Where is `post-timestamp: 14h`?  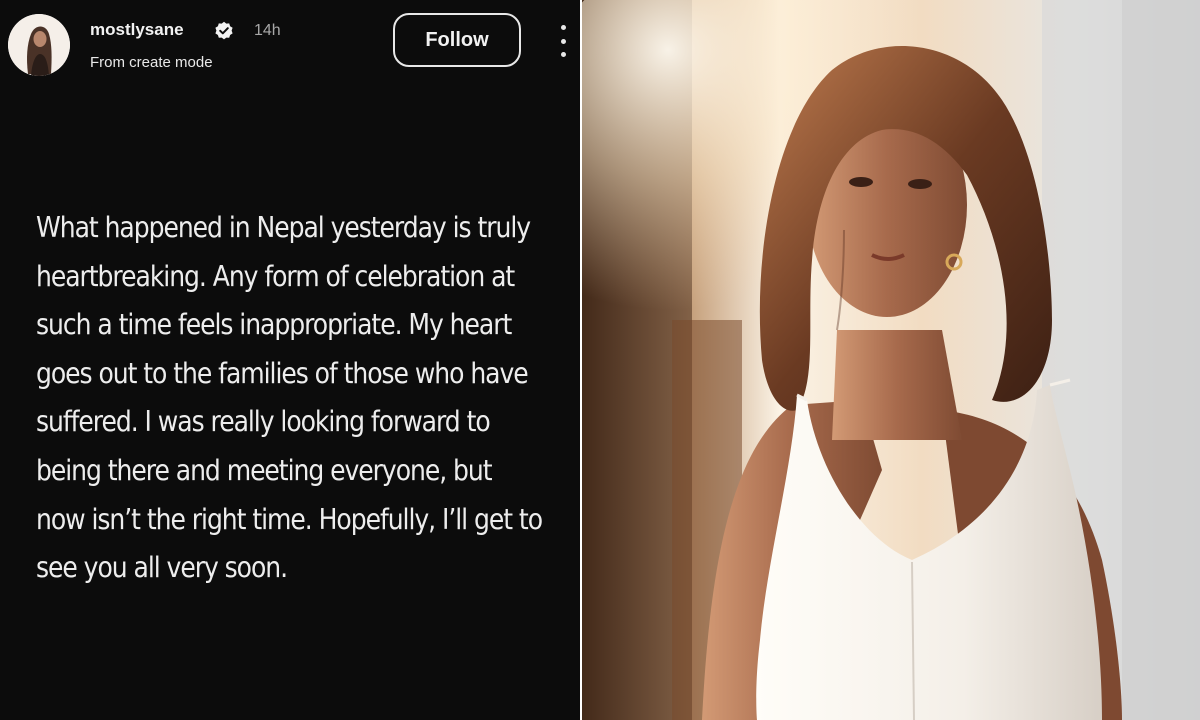
post-timestamp: 14h is located at coordinates (267, 30).